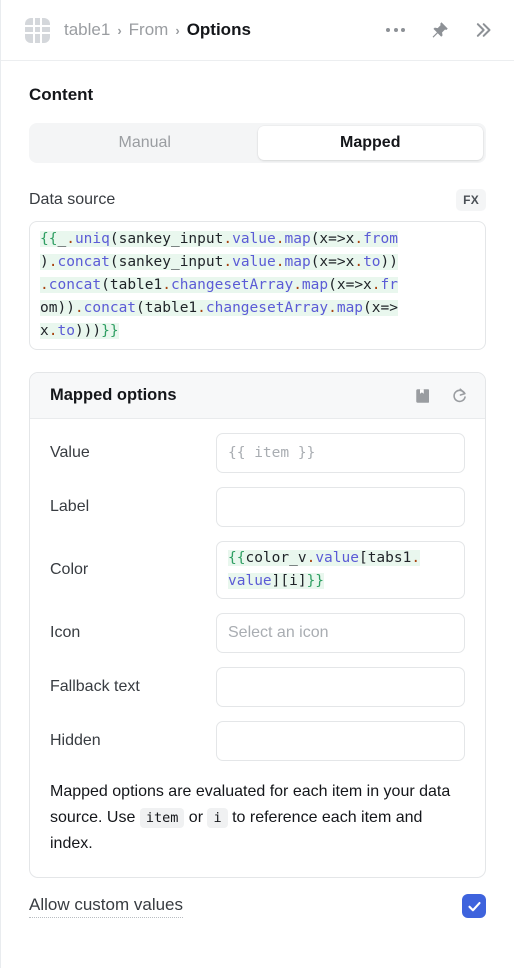 The height and width of the screenshot is (968, 514). What do you see at coordinates (340, 741) in the screenshot?
I see `hidden-input` at bounding box center [340, 741].